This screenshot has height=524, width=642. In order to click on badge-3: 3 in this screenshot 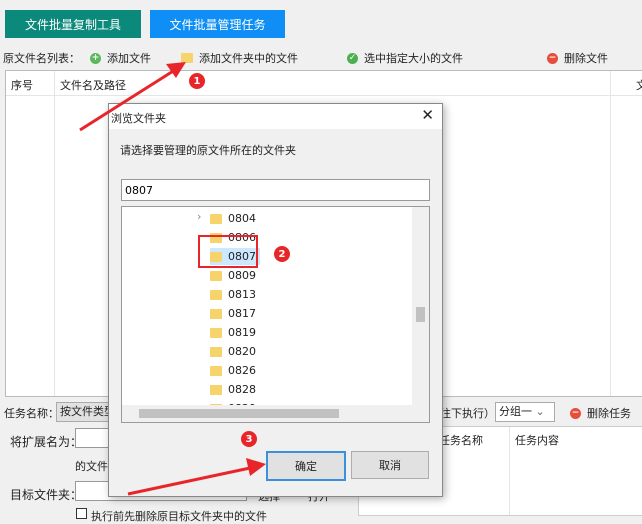, I will do `click(249, 439)`.